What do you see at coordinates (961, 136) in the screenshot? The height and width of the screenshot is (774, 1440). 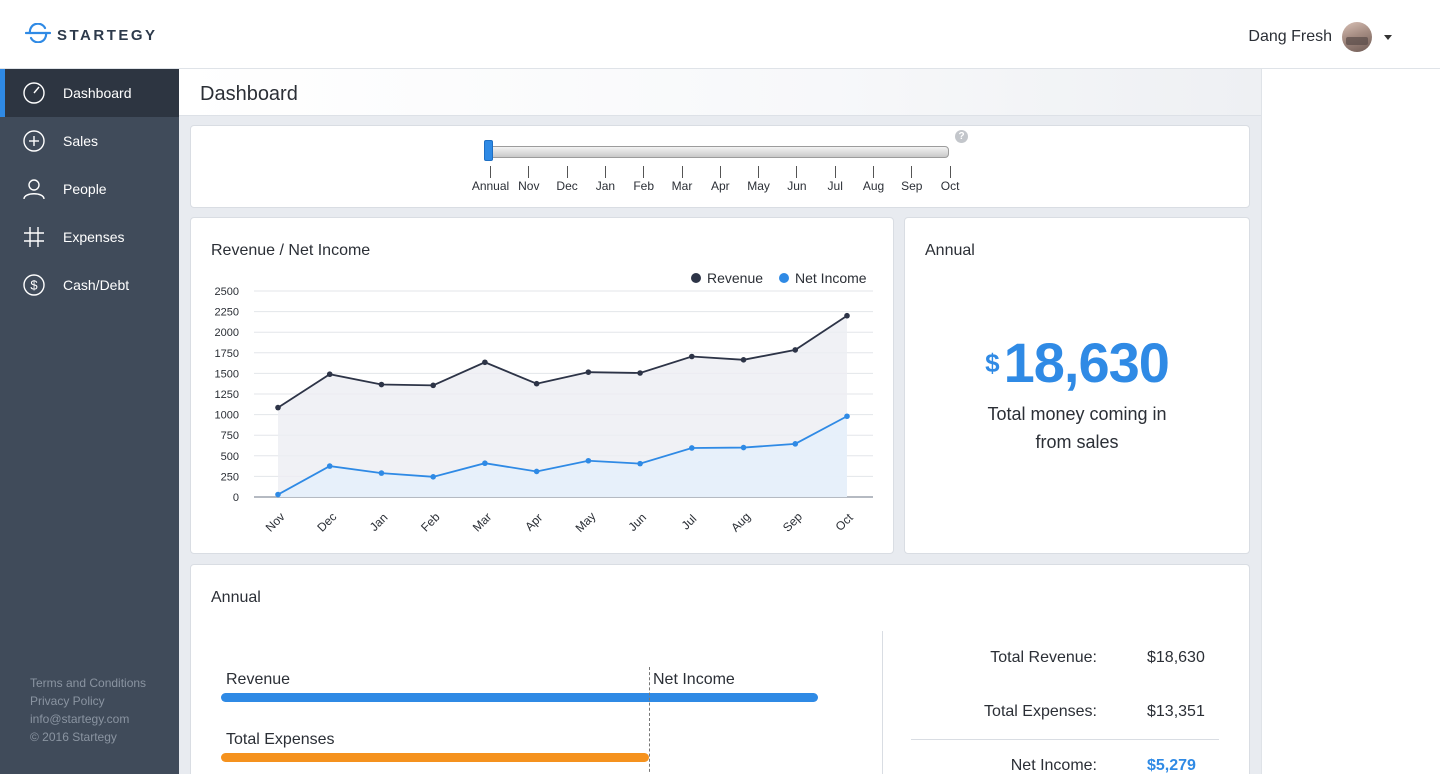 I see `help-icon: ?` at bounding box center [961, 136].